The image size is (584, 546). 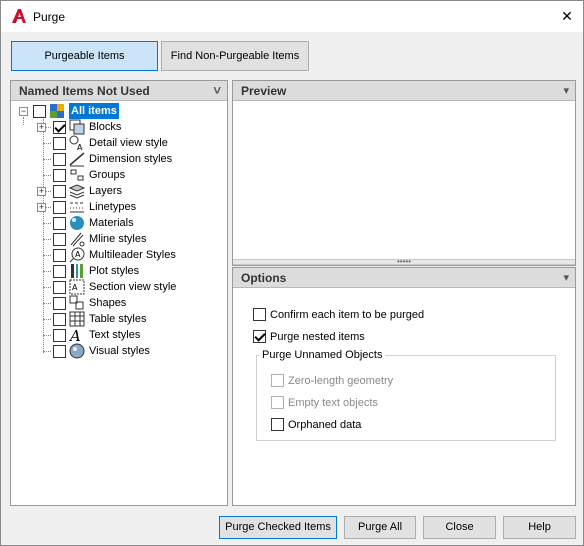 What do you see at coordinates (566, 91) in the screenshot?
I see `preview-collapse-icon: ▾` at bounding box center [566, 91].